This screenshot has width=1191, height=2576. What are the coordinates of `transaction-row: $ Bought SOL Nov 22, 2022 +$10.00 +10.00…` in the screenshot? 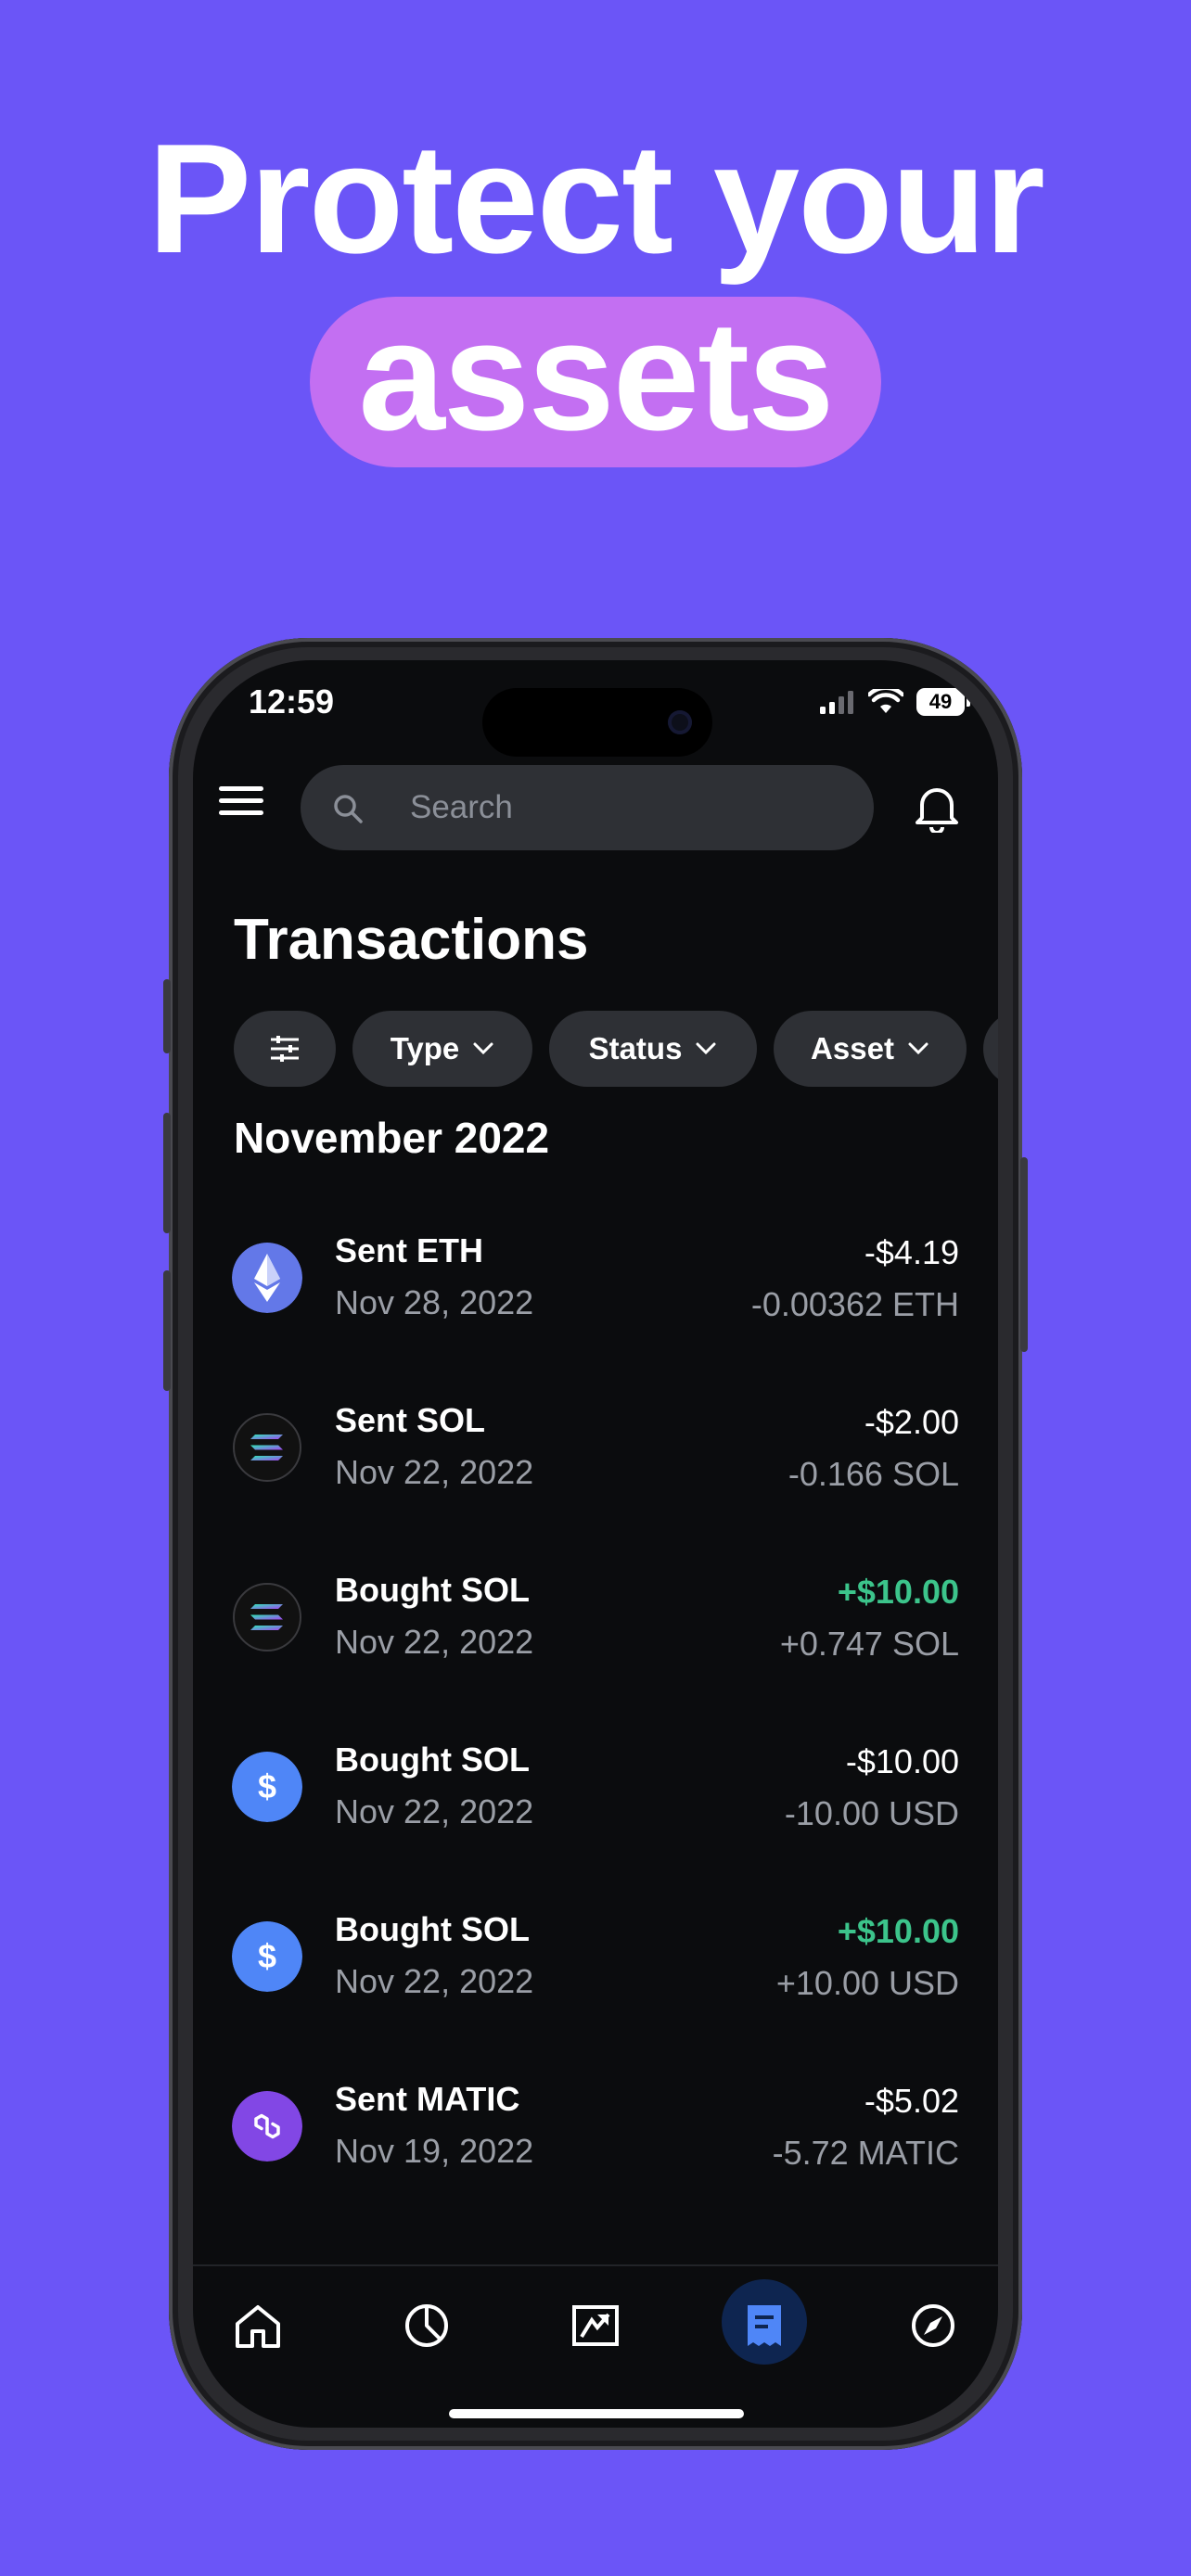 It's located at (595, 1961).